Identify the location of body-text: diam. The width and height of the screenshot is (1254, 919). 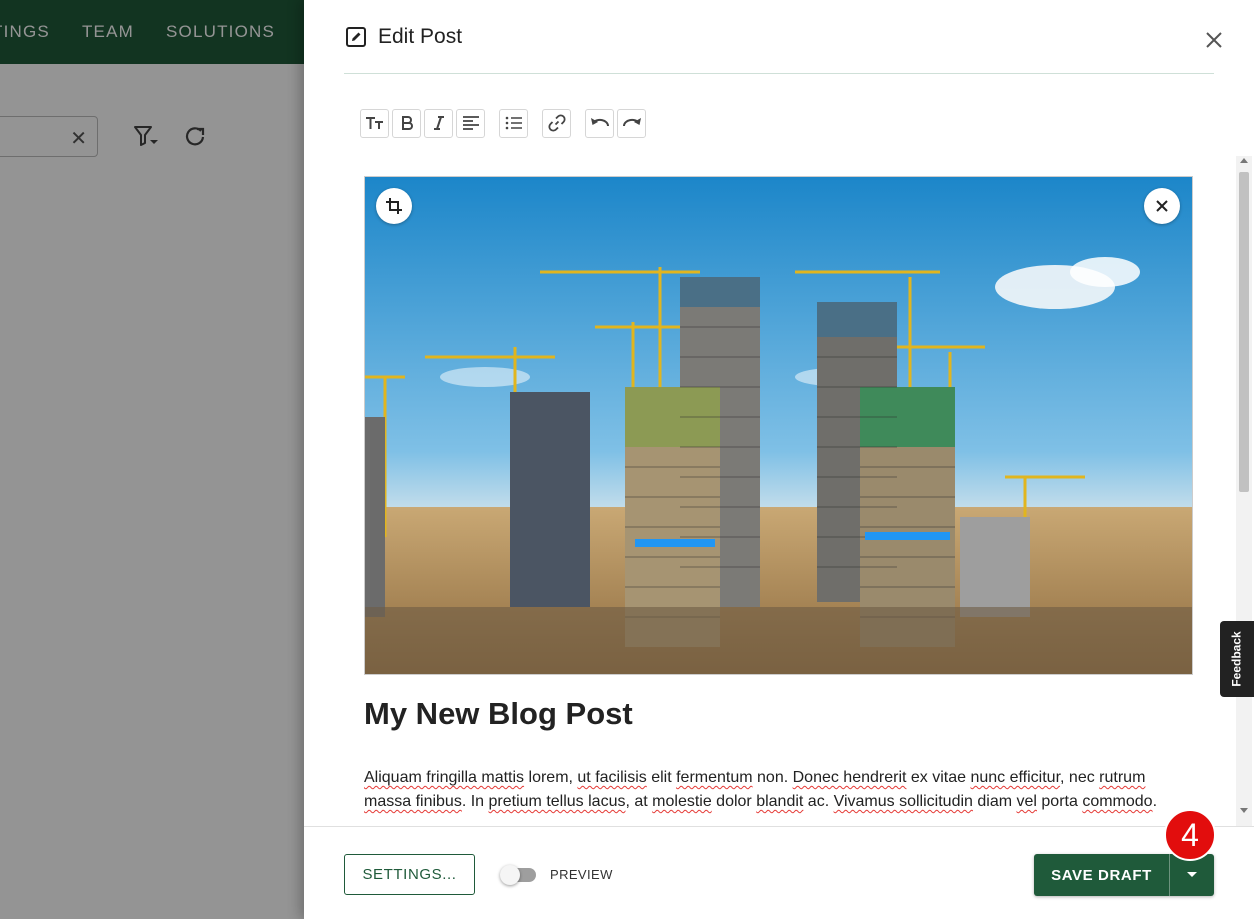
(994, 801).